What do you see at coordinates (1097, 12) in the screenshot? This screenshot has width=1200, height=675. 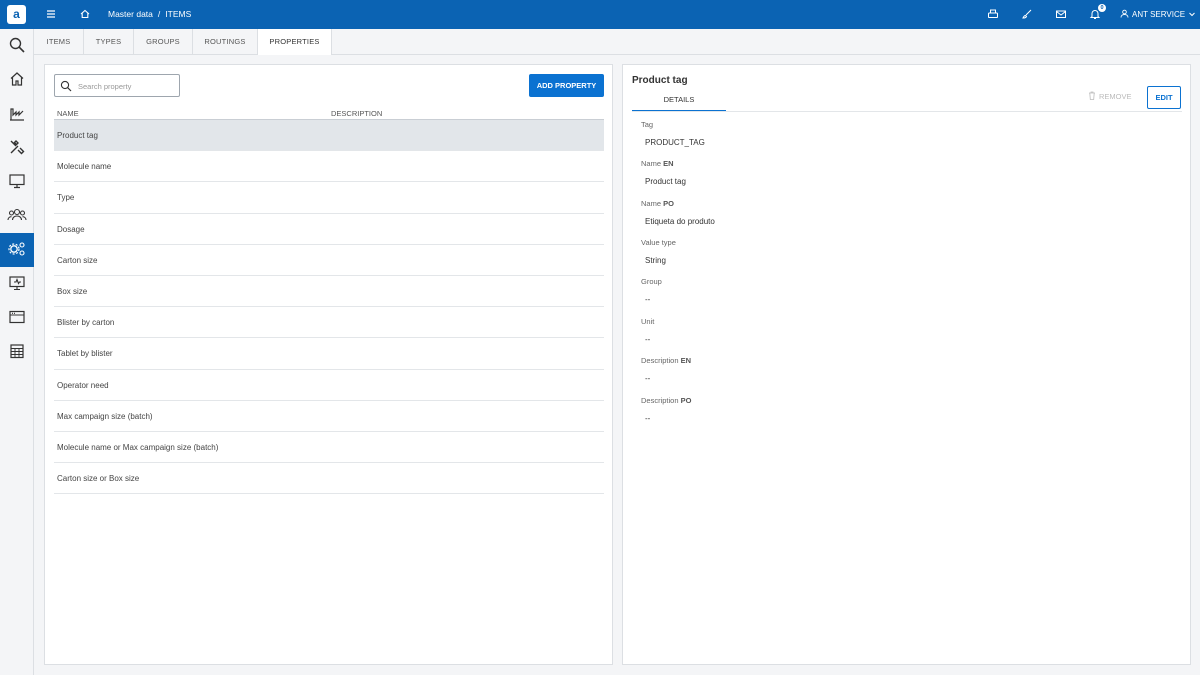 I see `bell-icon: 0` at bounding box center [1097, 12].